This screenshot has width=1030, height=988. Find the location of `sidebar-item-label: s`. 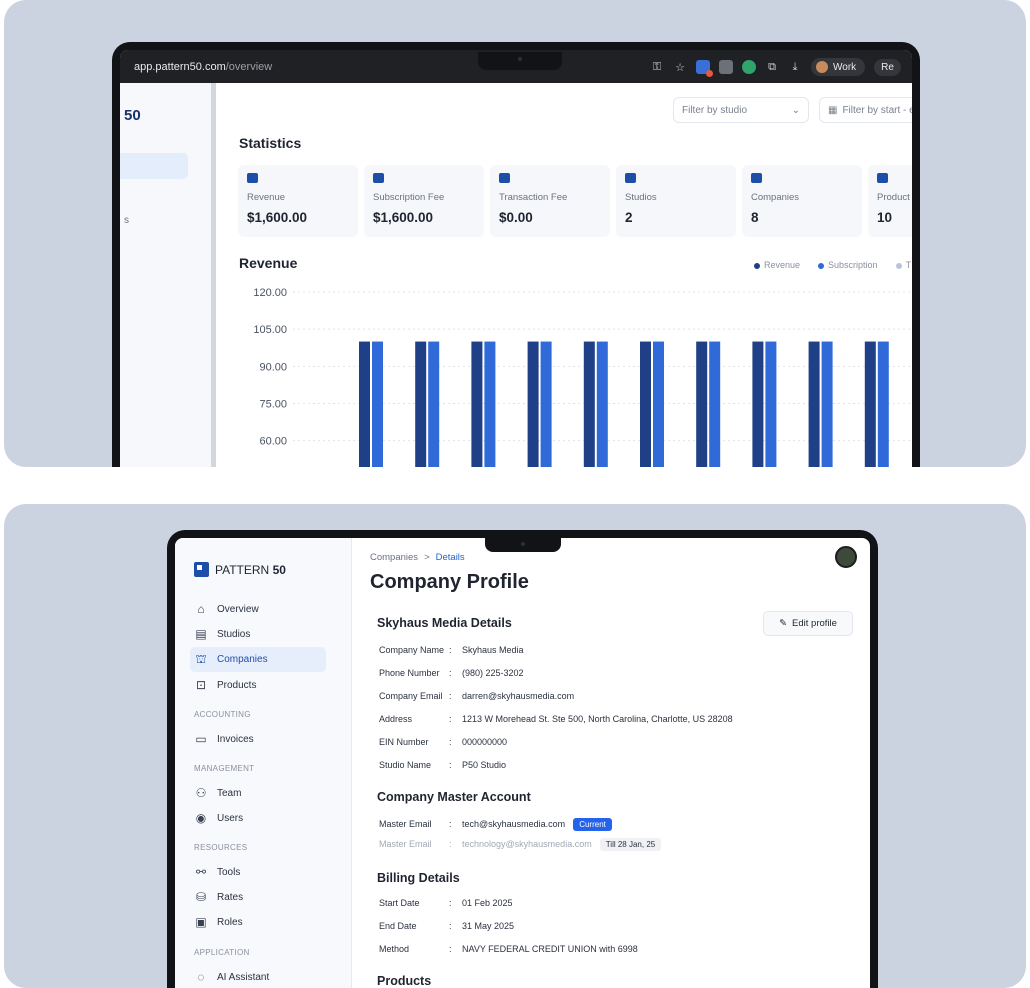

sidebar-item-label: s is located at coordinates (126, 220).